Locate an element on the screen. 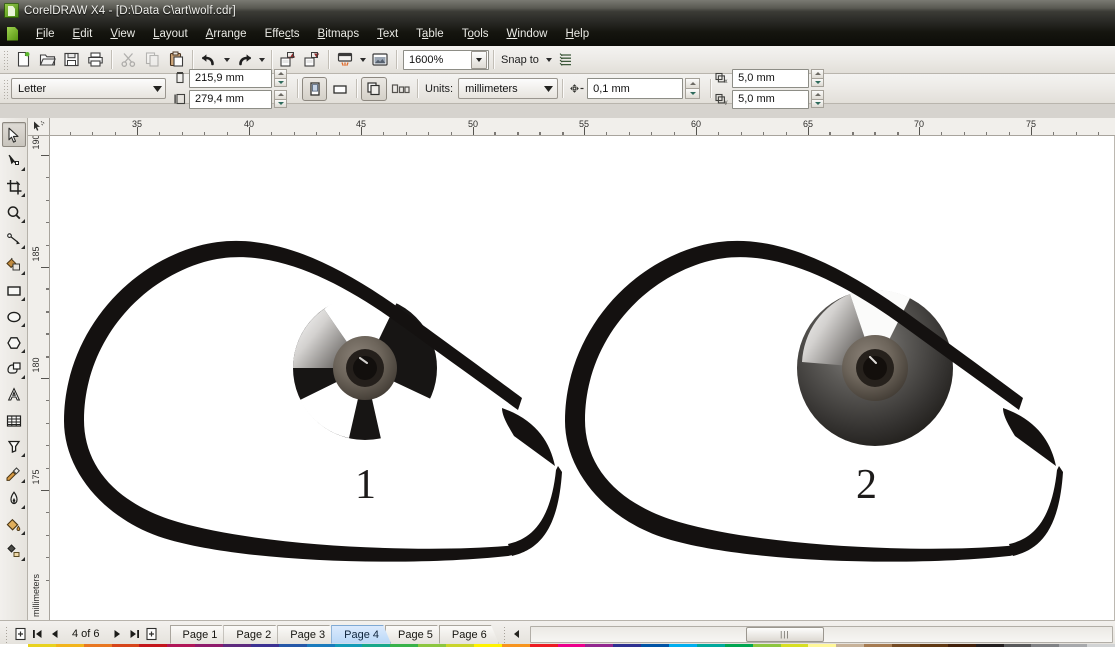 The width and height of the screenshot is (1115, 647). duplicate-distance-x-value: 5,0 mm is located at coordinates (771, 78).